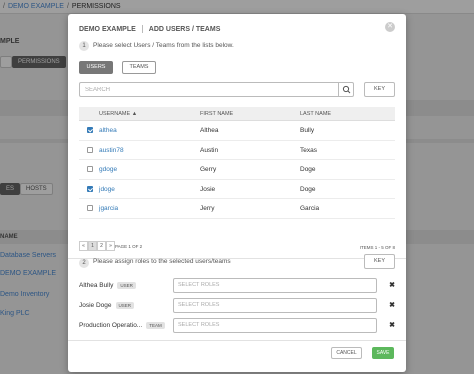 The height and width of the screenshot is (374, 474). Describe the element at coordinates (101, 246) in the screenshot. I see `page-2-button: 2` at that location.